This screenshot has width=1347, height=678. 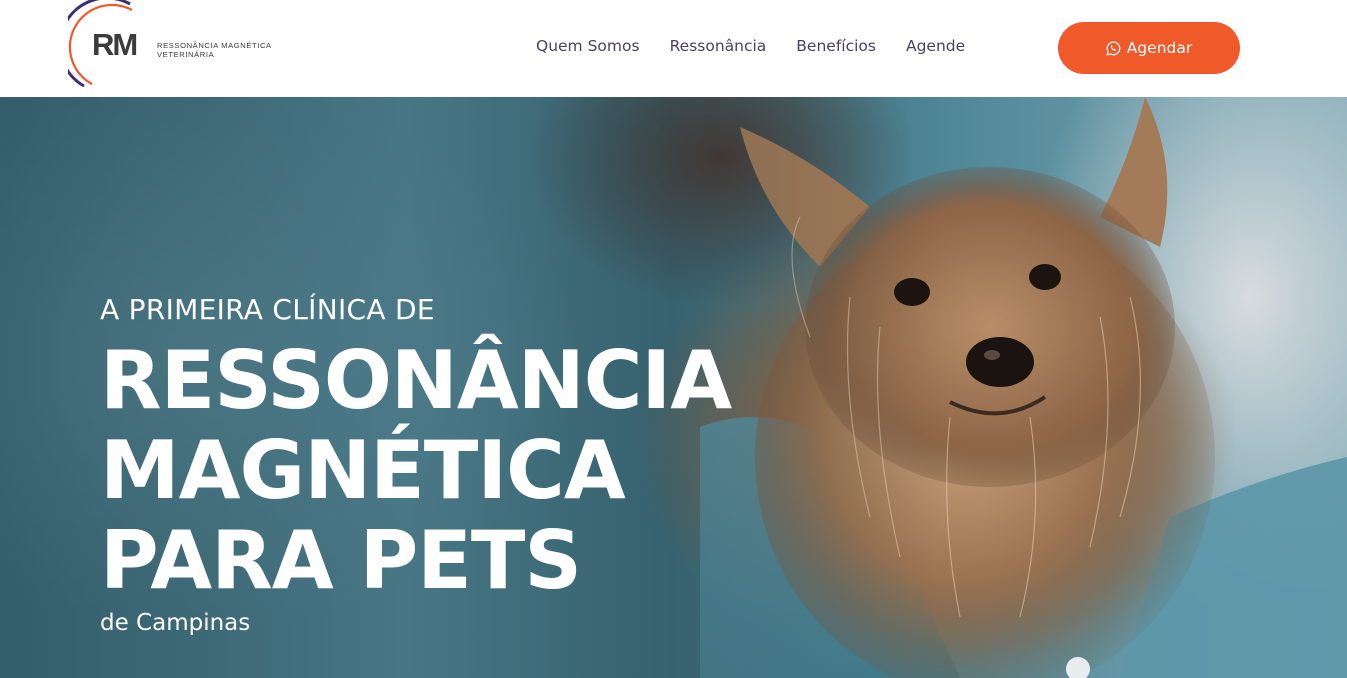 I want to click on logo-subtitle: RESSONÂNCIA MAGNÉTICA VETERINÁRIA, so click(x=214, y=50).